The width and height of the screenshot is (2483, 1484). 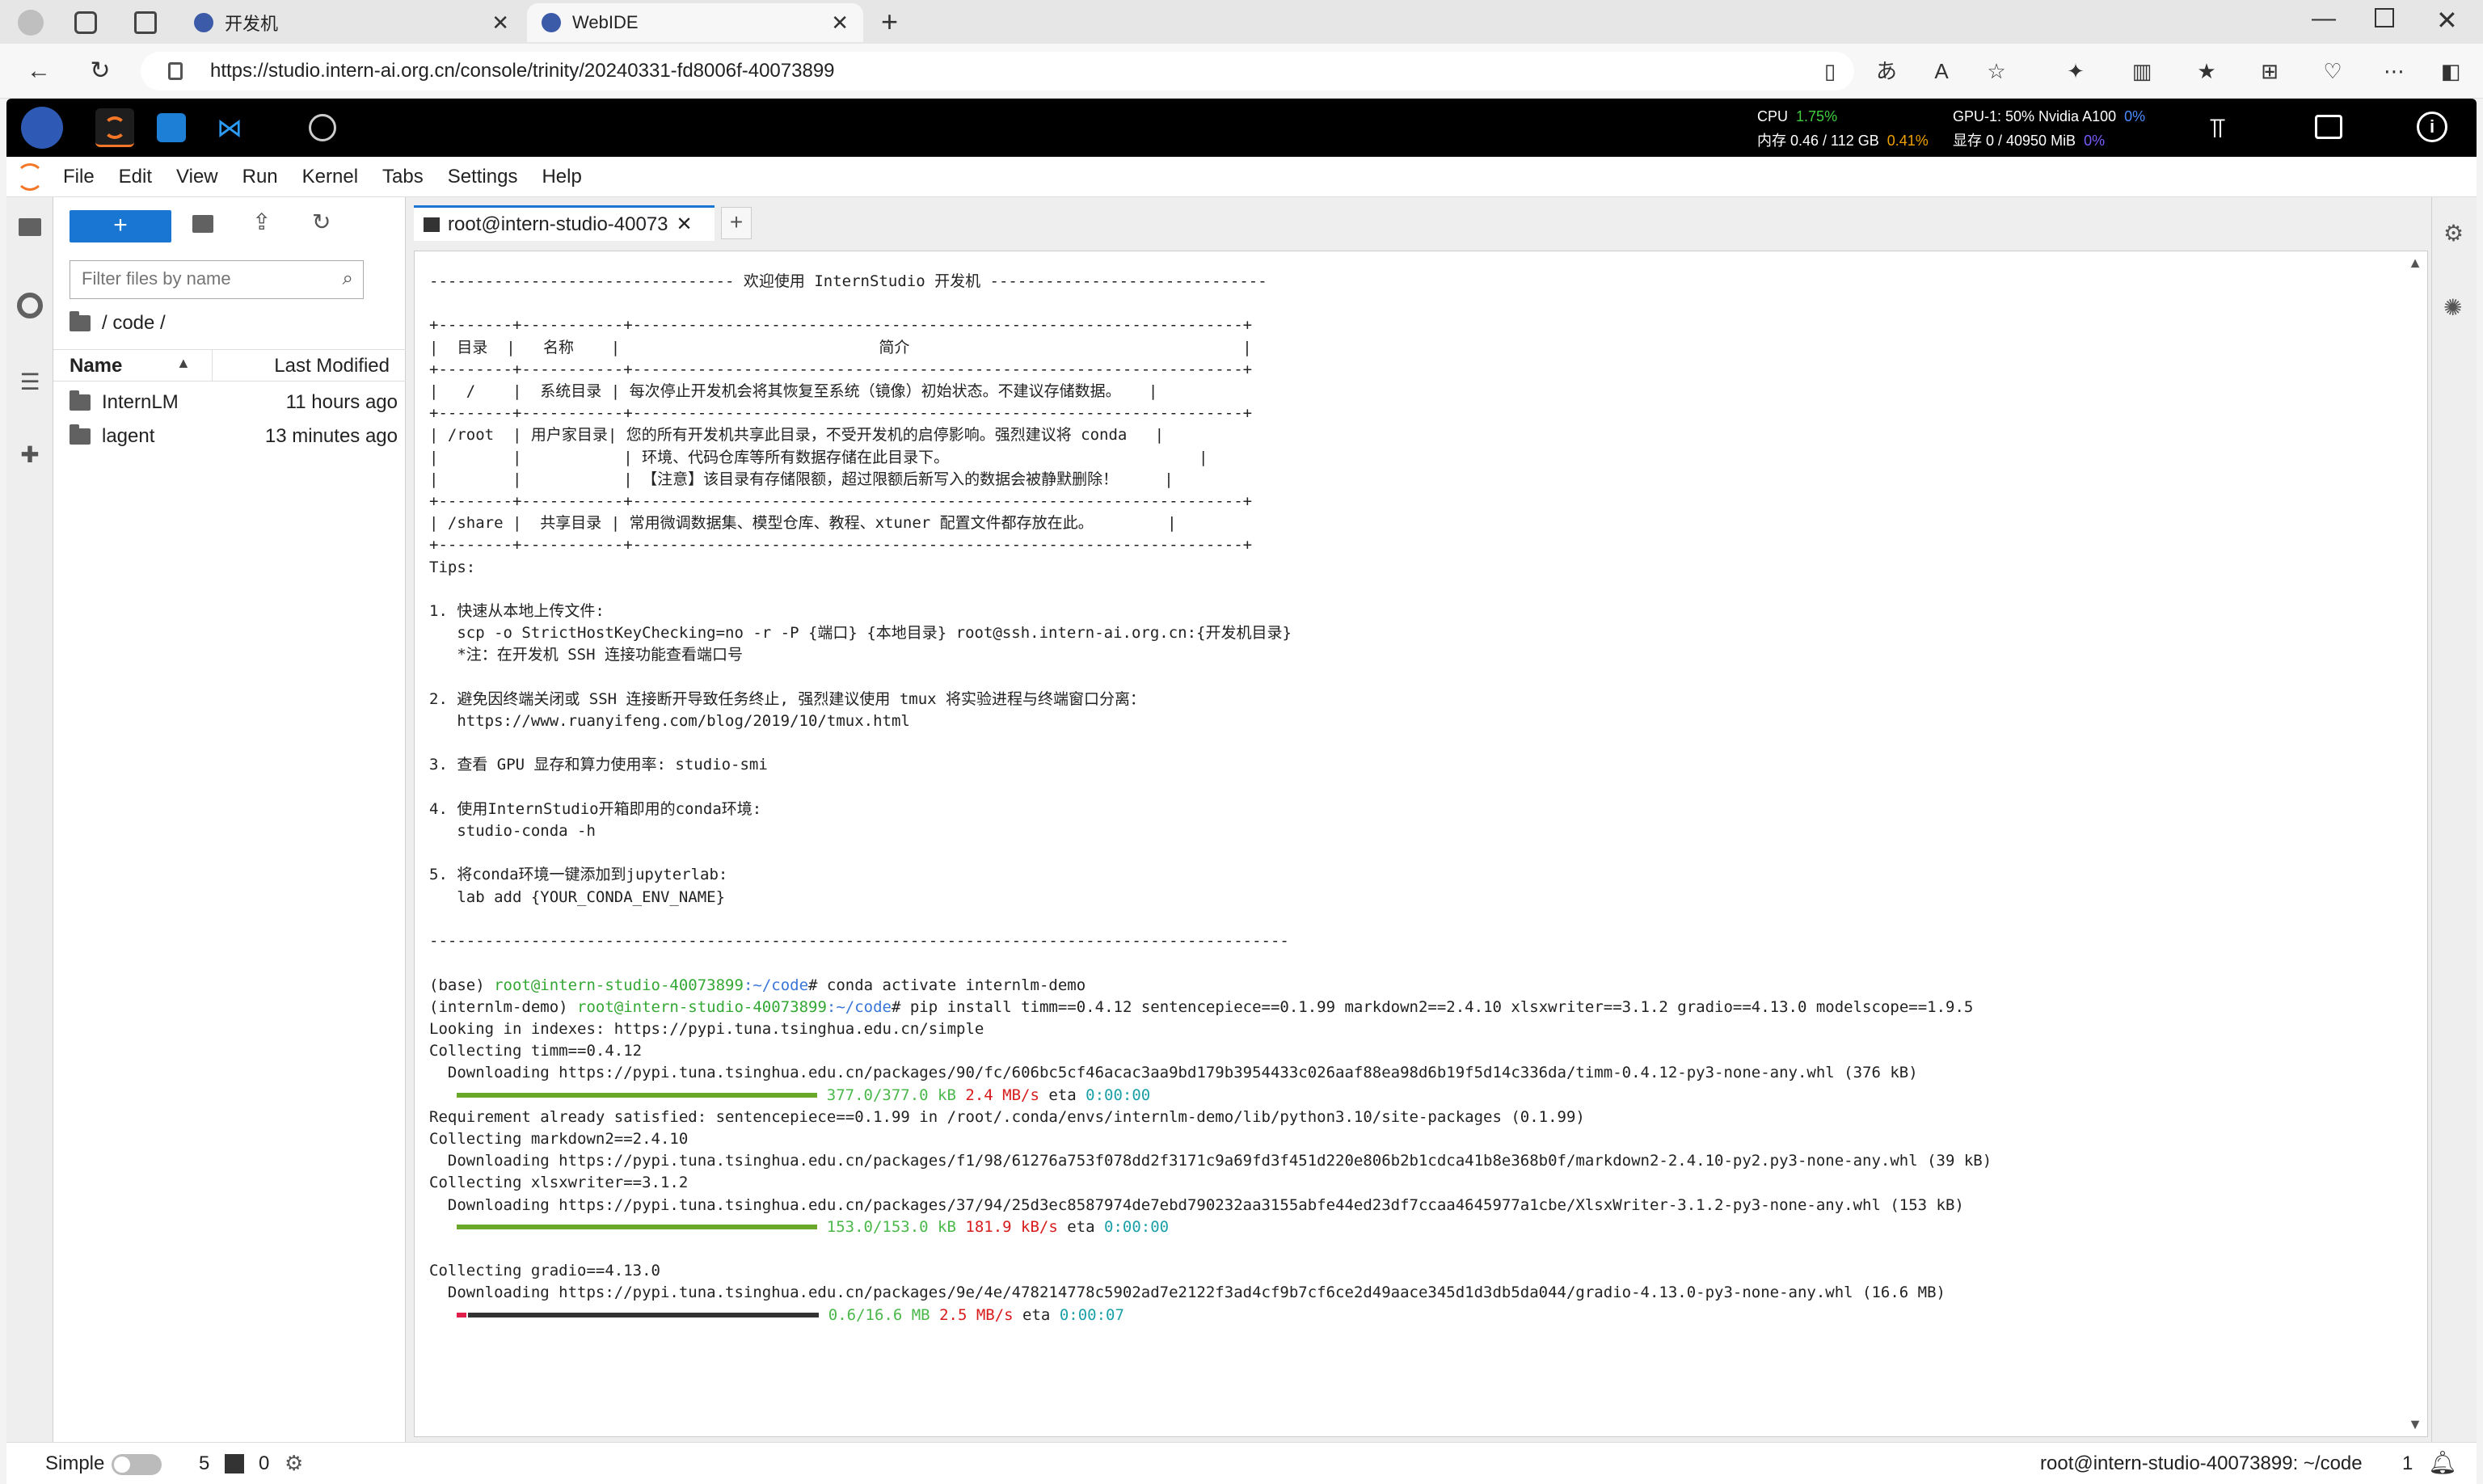 I want to click on bell-icon: 🔔︎, so click(x=2442, y=1462).